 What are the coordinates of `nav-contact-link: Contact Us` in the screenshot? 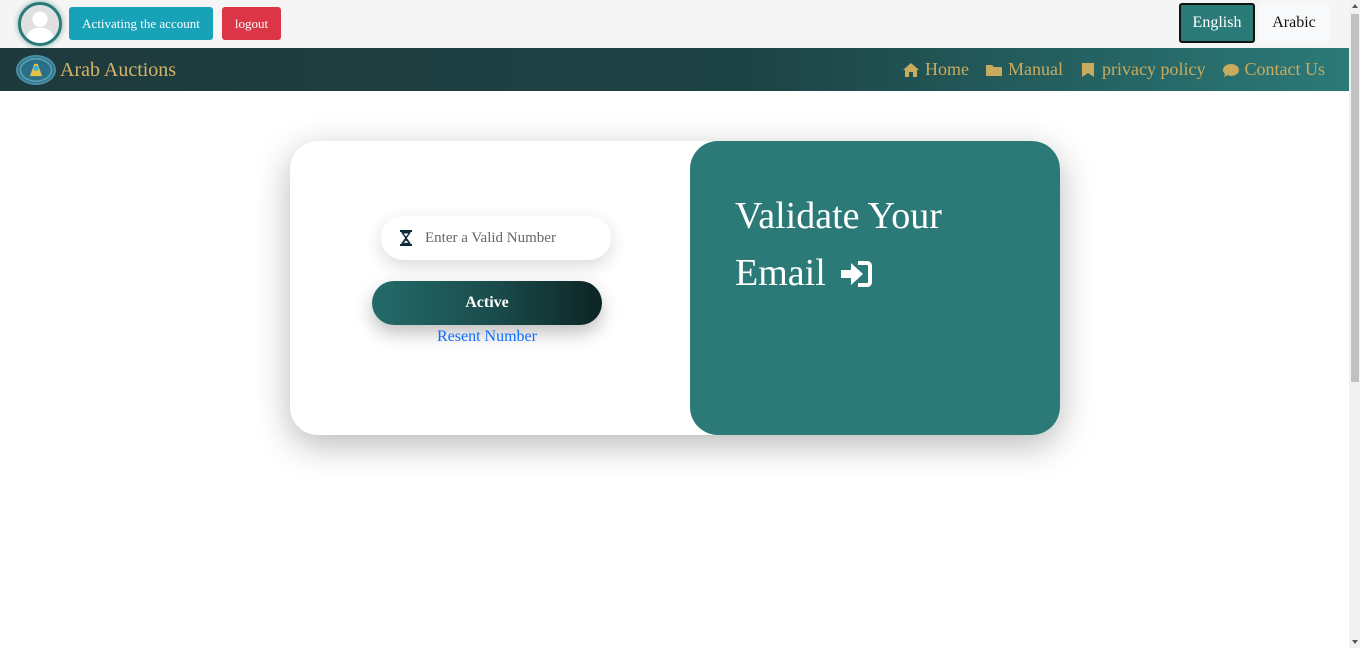 It's located at (1274, 69).